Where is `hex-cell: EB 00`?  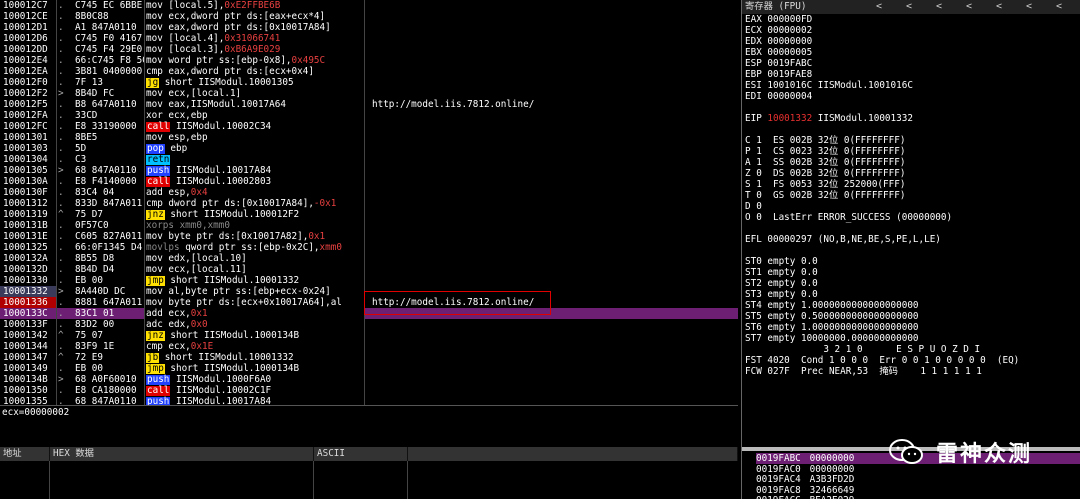 hex-cell: EB 00 is located at coordinates (87, 368).